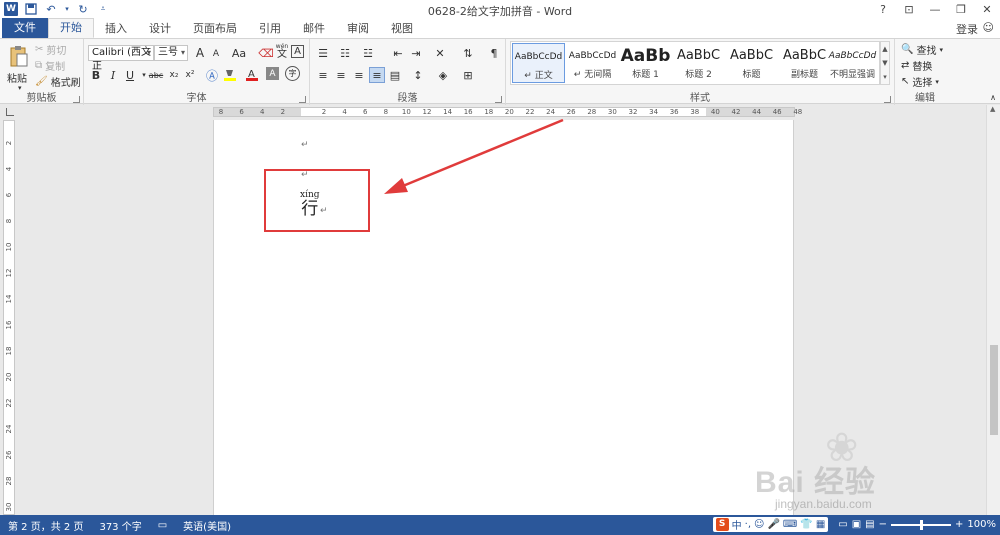 The width and height of the screenshot is (1000, 535). Describe the element at coordinates (45, 525) in the screenshot. I see `page-count: 第 2 页，共 2 页` at that location.